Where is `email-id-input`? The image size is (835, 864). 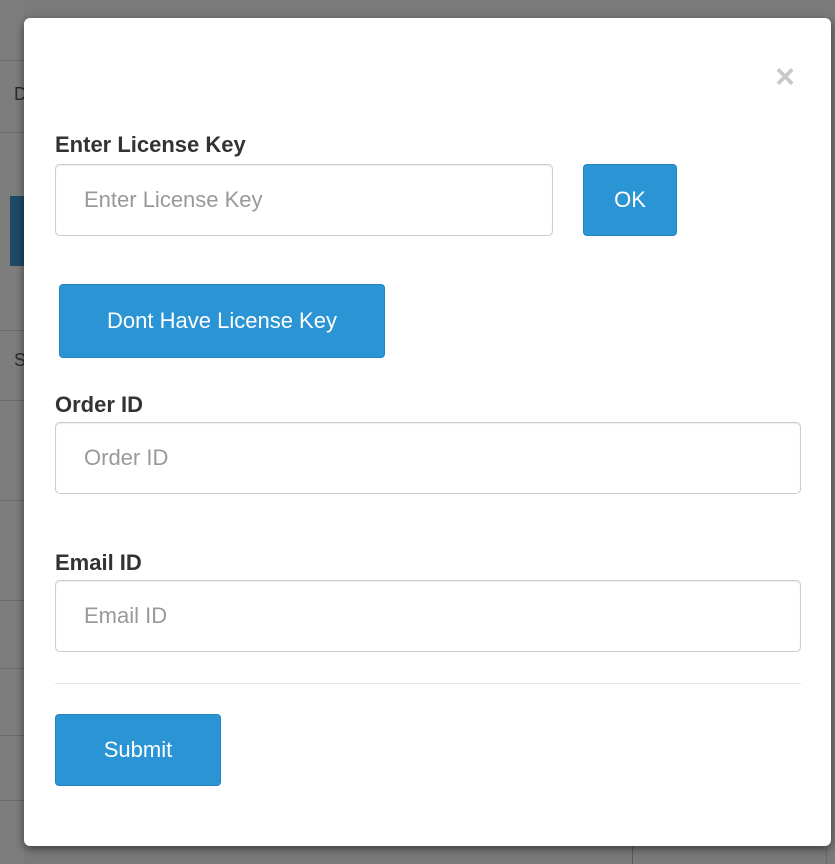
email-id-input is located at coordinates (428, 616).